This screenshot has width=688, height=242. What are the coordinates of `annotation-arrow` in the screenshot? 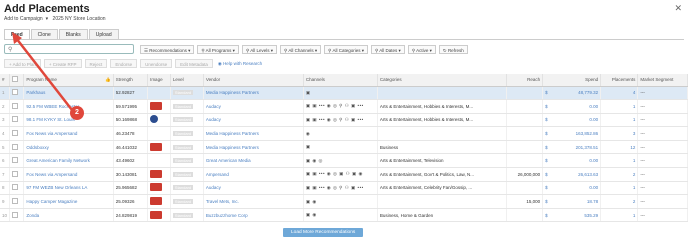 It's located at (42, 71).